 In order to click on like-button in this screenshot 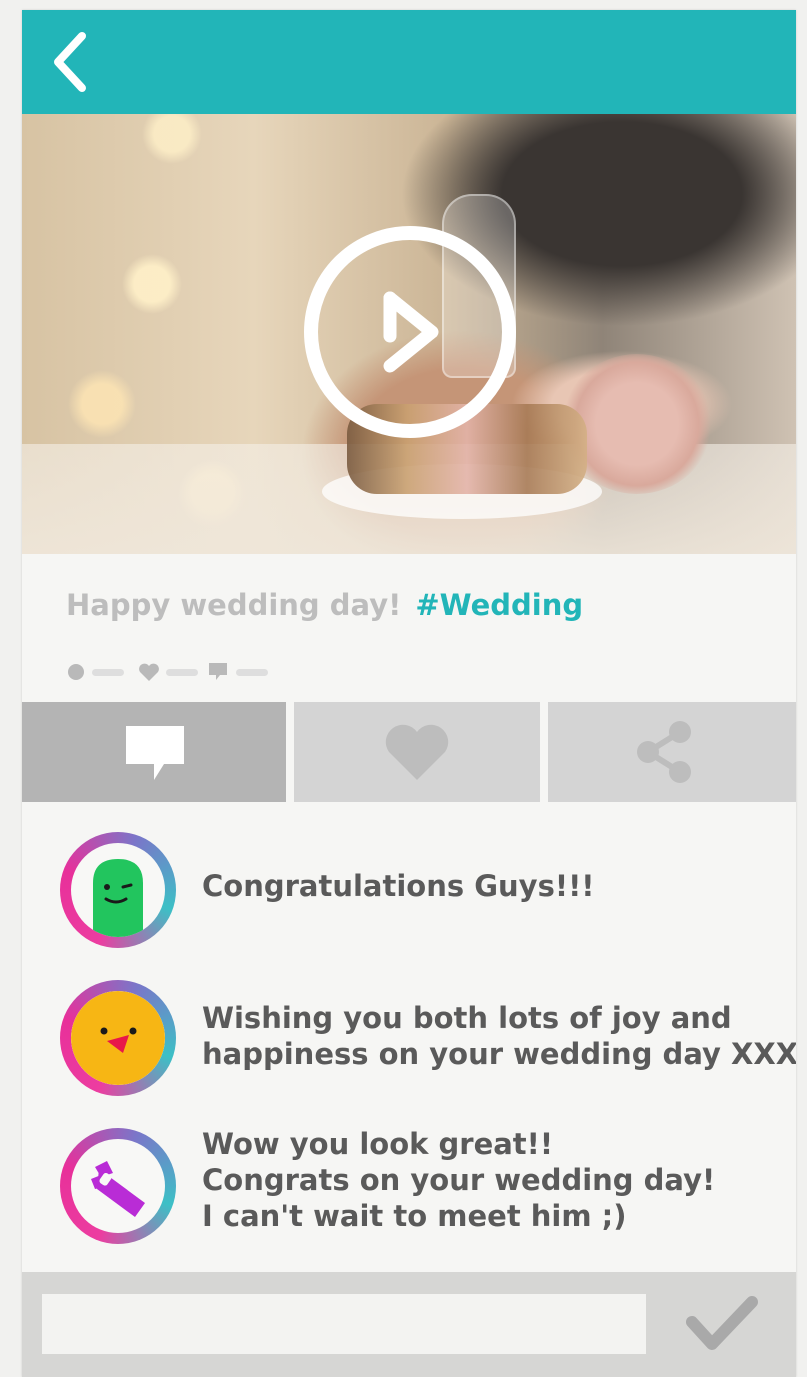, I will do `click(417, 752)`.